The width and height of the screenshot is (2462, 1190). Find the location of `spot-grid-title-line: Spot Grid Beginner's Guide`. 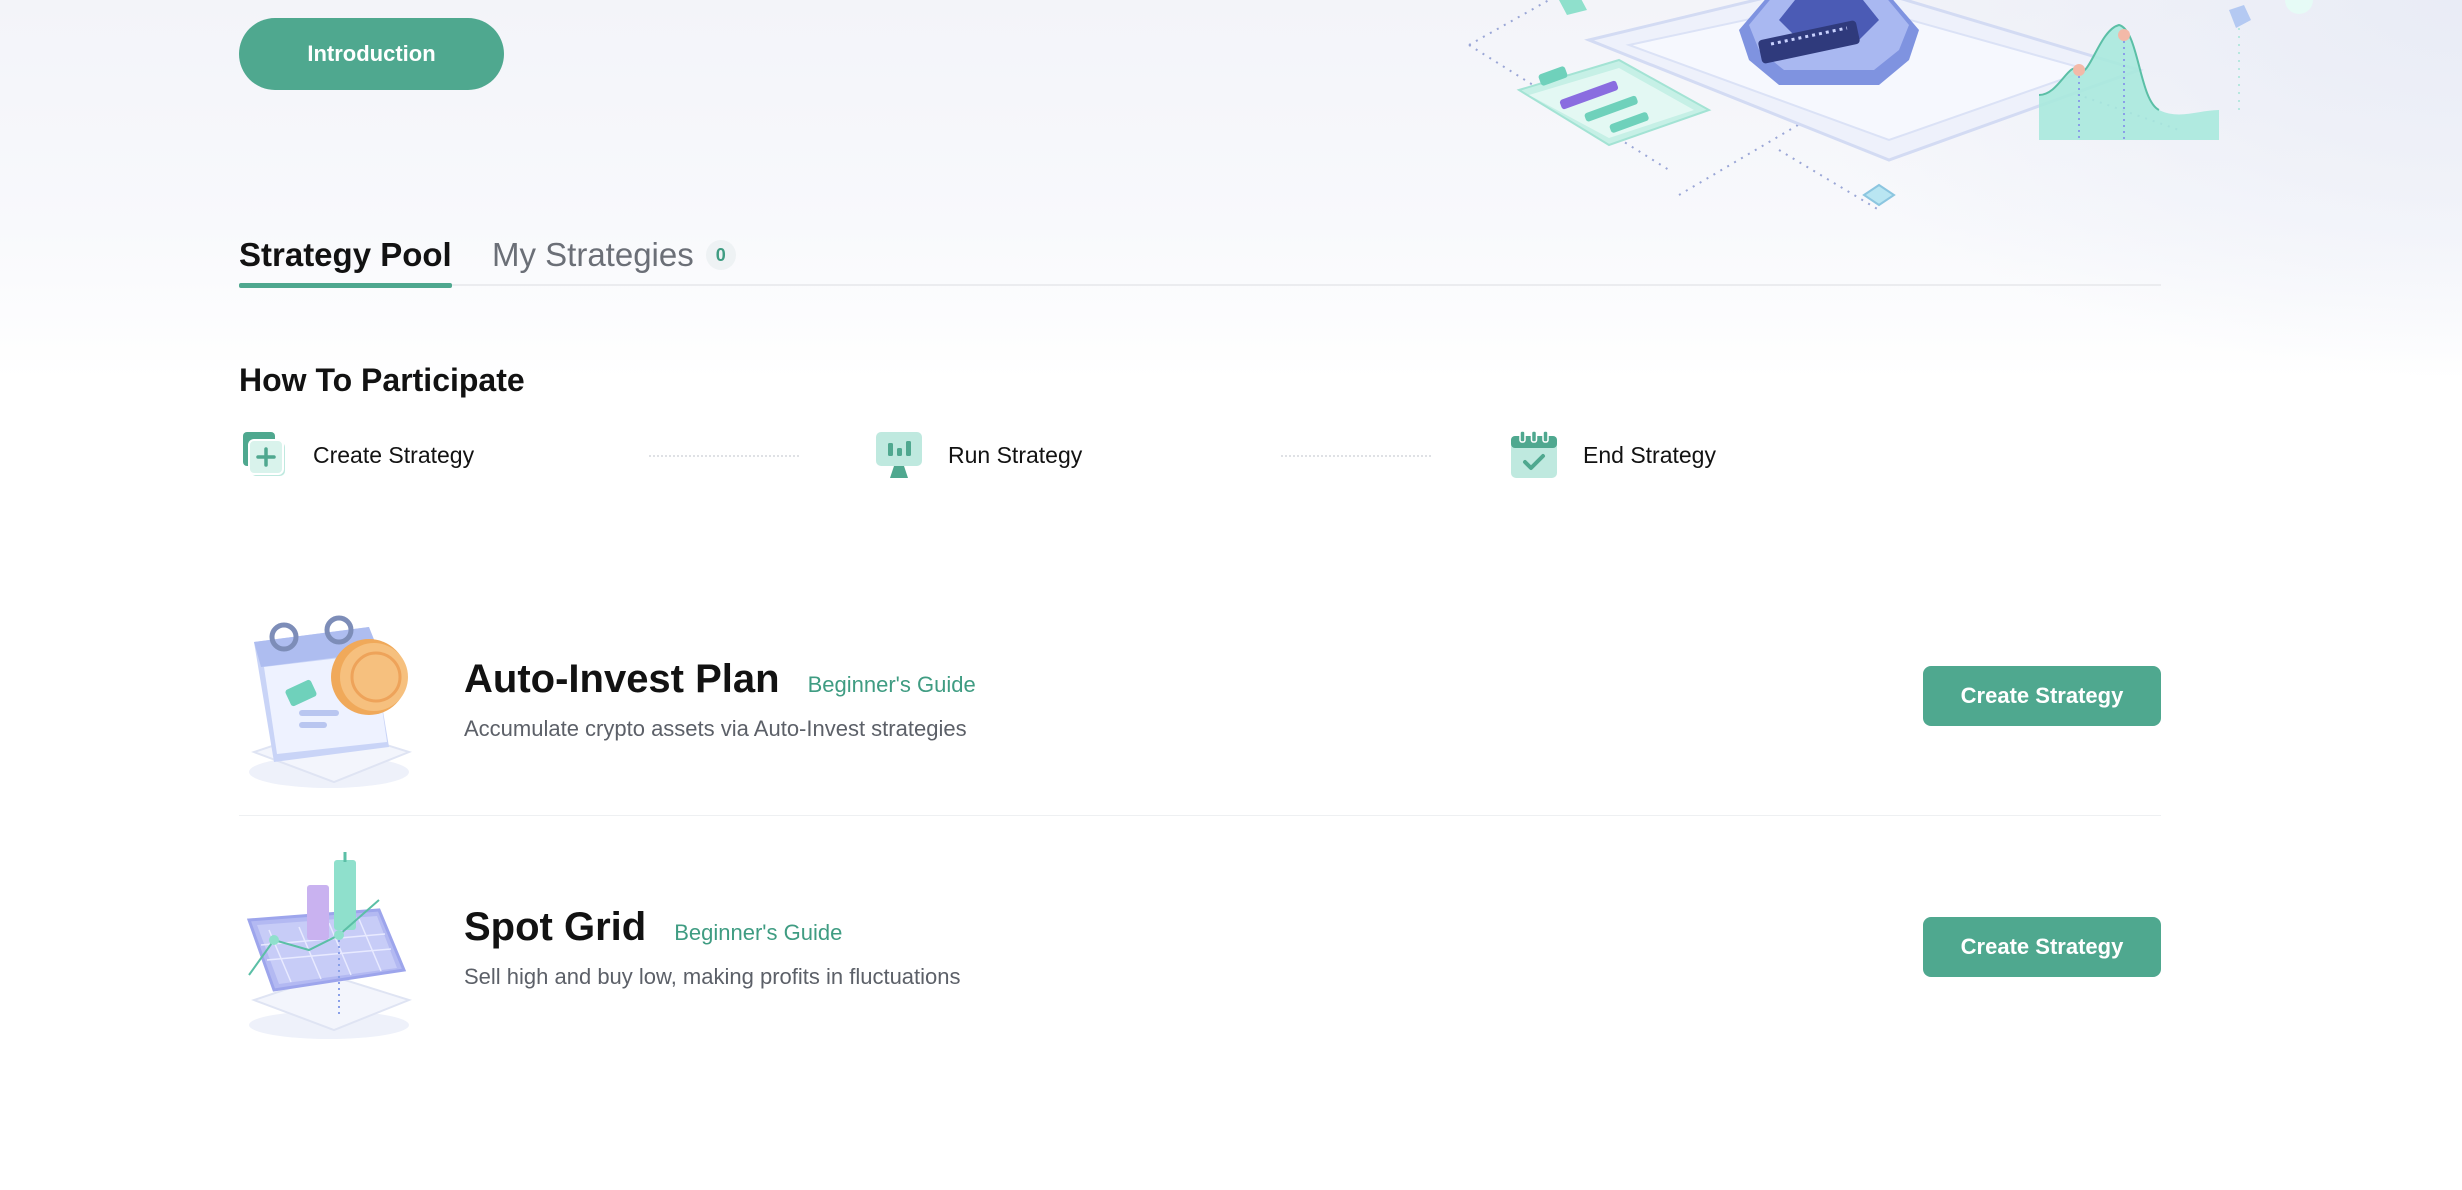

spot-grid-title-line: Spot Grid Beginner's Guide is located at coordinates (712, 927).